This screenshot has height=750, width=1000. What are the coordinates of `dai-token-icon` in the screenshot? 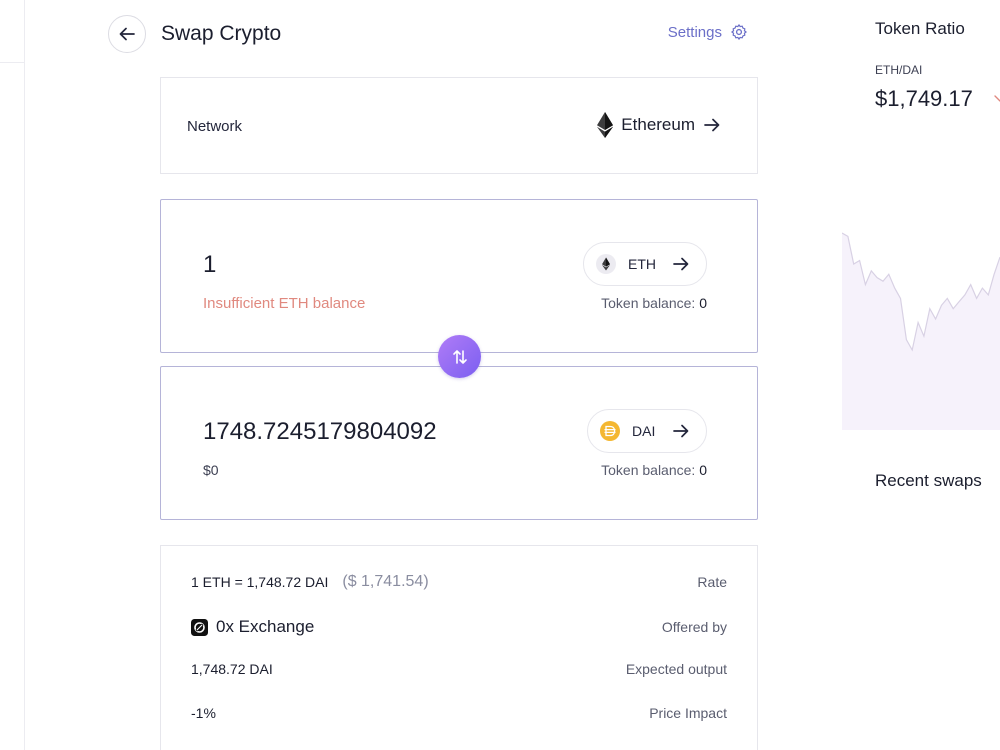 It's located at (610, 431).